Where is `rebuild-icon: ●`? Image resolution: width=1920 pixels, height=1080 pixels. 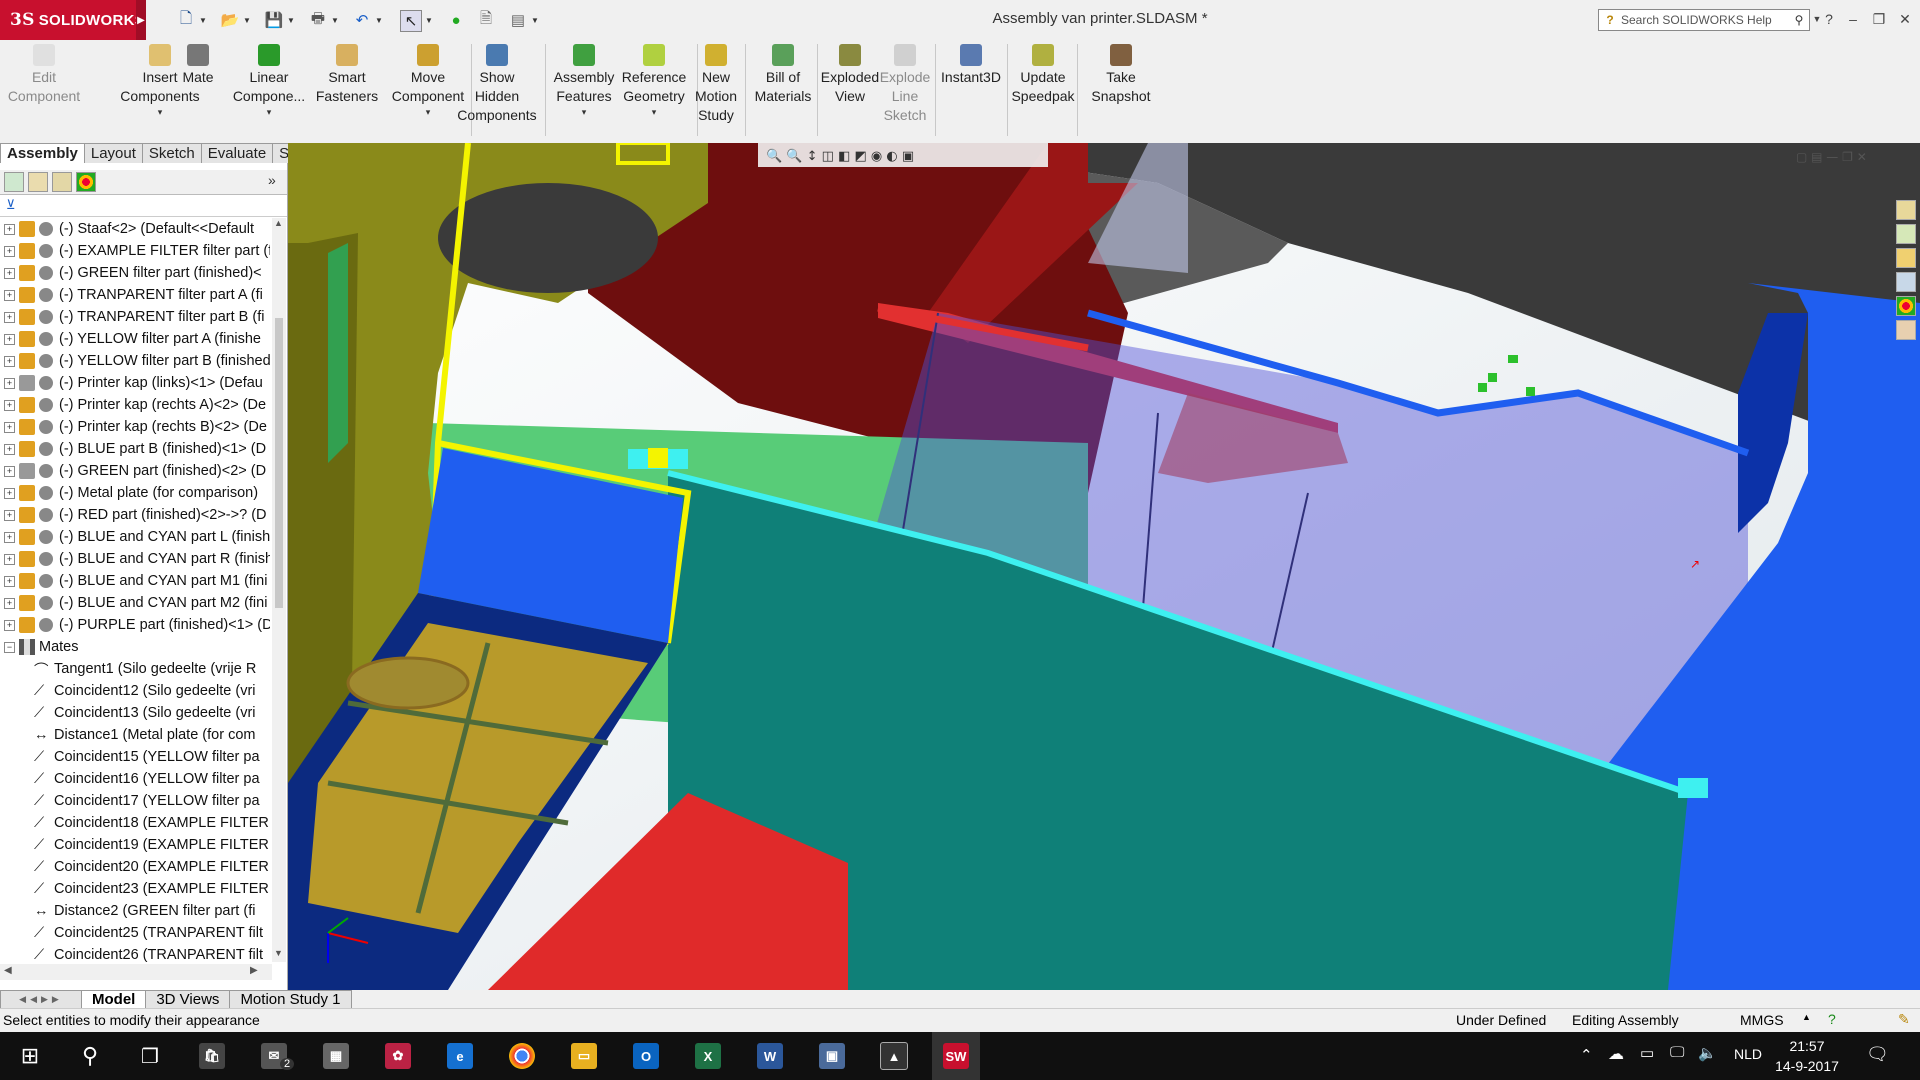
rebuild-icon: ● is located at coordinates (456, 20).